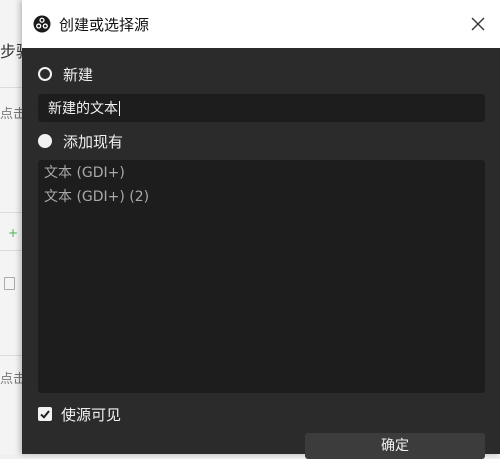  Describe the element at coordinates (261, 197) in the screenshot. I see `list-item: 文本 (GDI+) (2)` at that location.